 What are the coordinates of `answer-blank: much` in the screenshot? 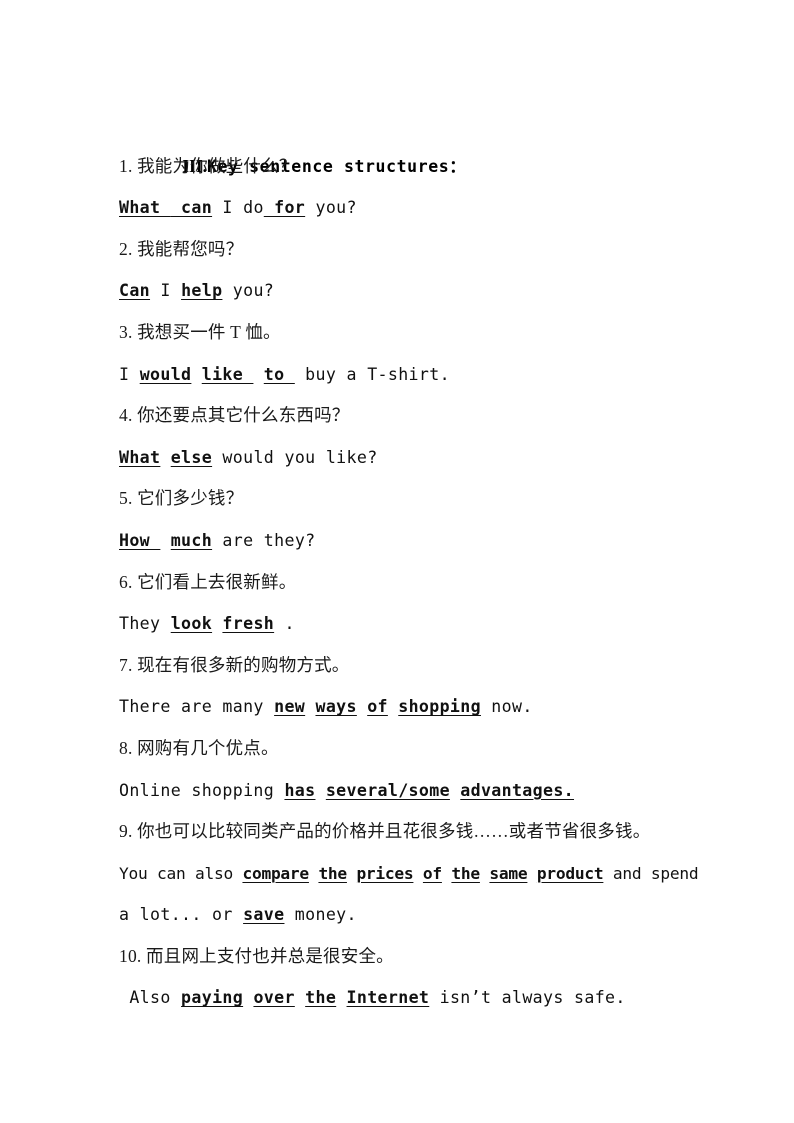 It's located at (191, 540).